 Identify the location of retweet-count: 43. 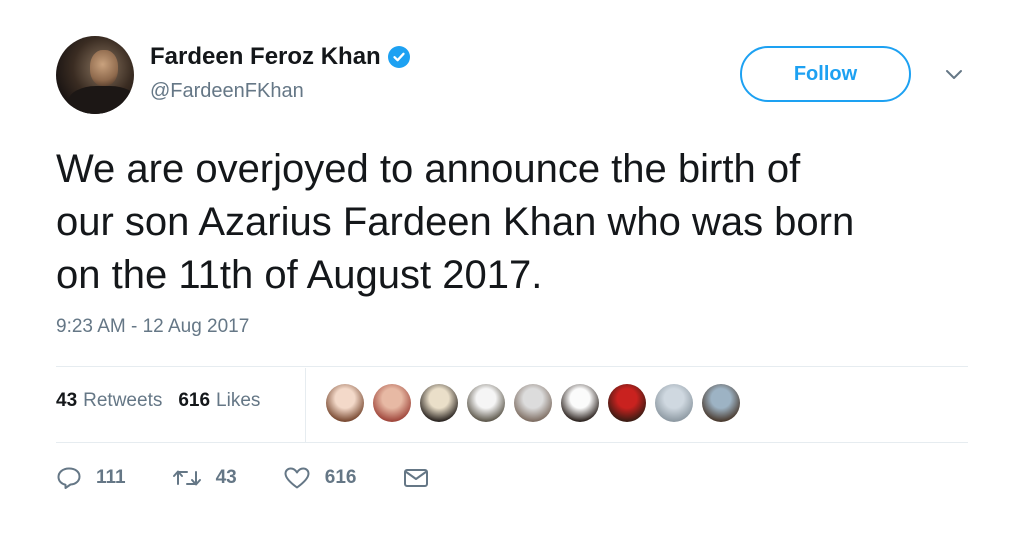
(226, 477).